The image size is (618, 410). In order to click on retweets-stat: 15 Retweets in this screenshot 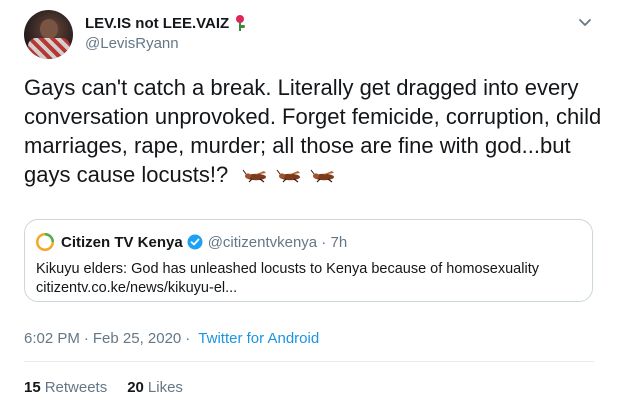, I will do `click(65, 387)`.